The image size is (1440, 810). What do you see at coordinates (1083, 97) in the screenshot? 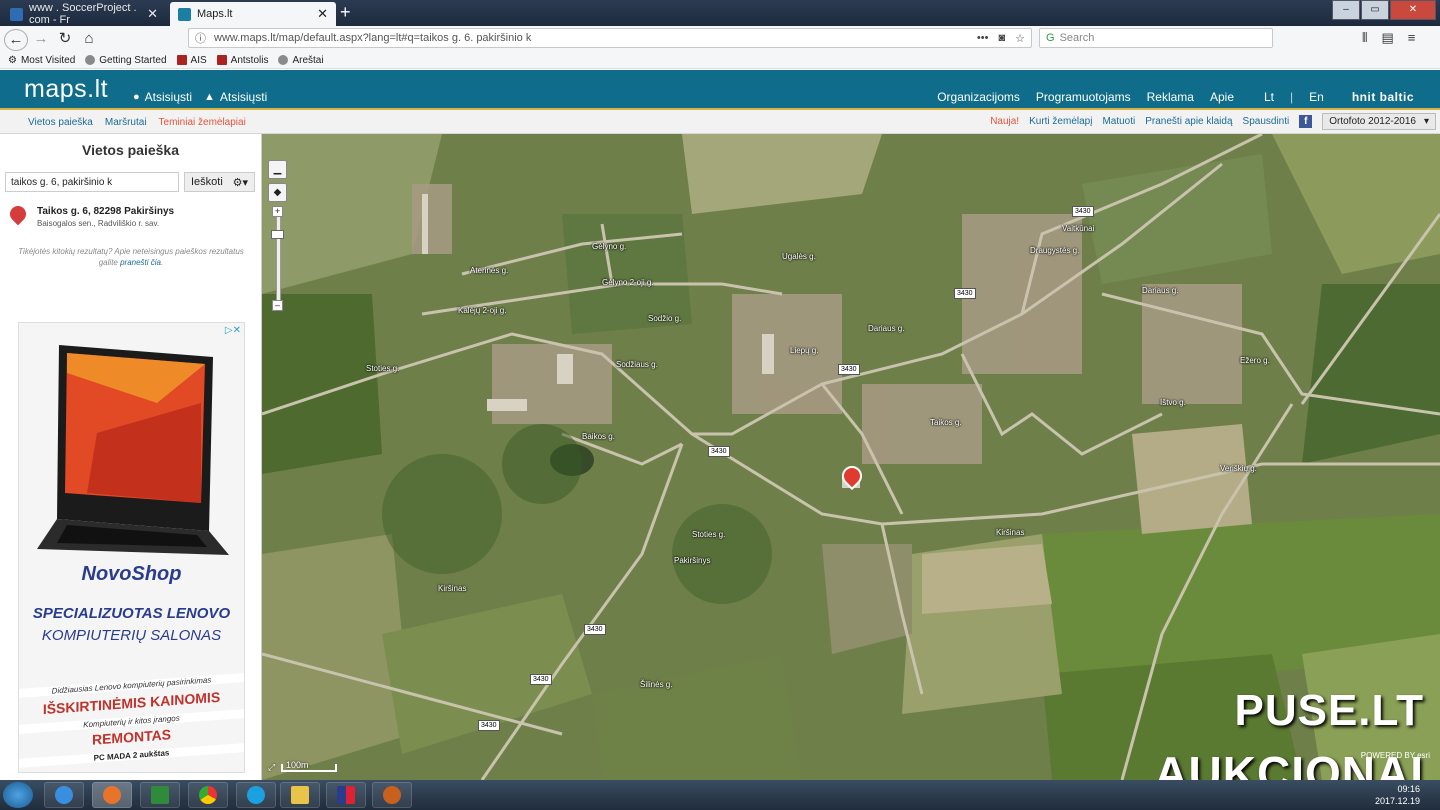
I see `menu-programuotojams: Programuotojams` at bounding box center [1083, 97].